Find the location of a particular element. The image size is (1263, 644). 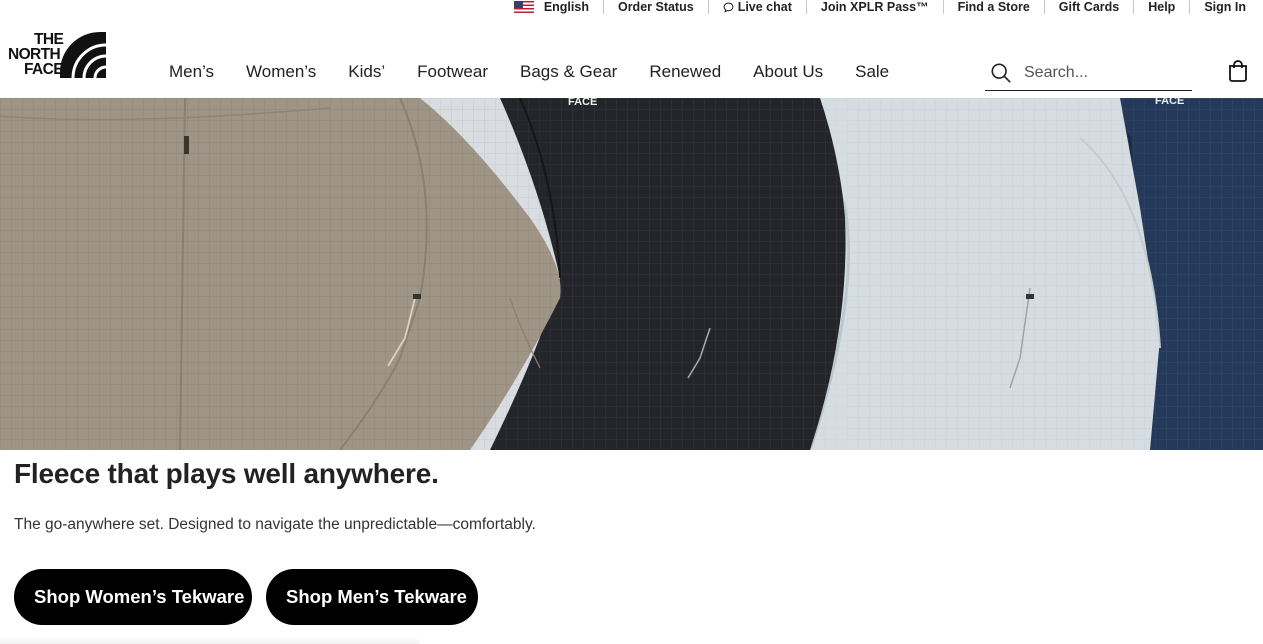

half-dome-icon is located at coordinates (83, 55).